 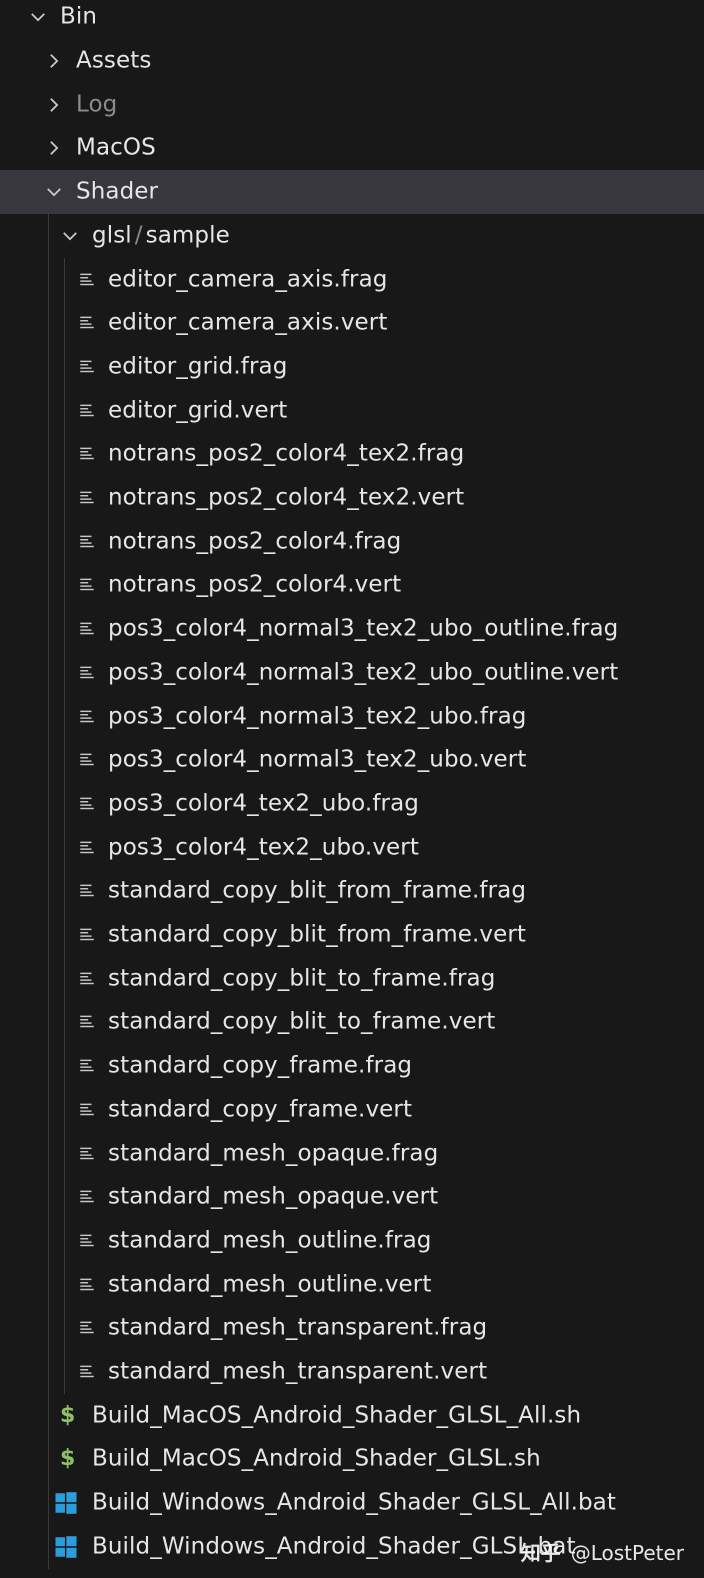 What do you see at coordinates (255, 541) in the screenshot?
I see `file-label: notrans_pos2_color4.frag` at bounding box center [255, 541].